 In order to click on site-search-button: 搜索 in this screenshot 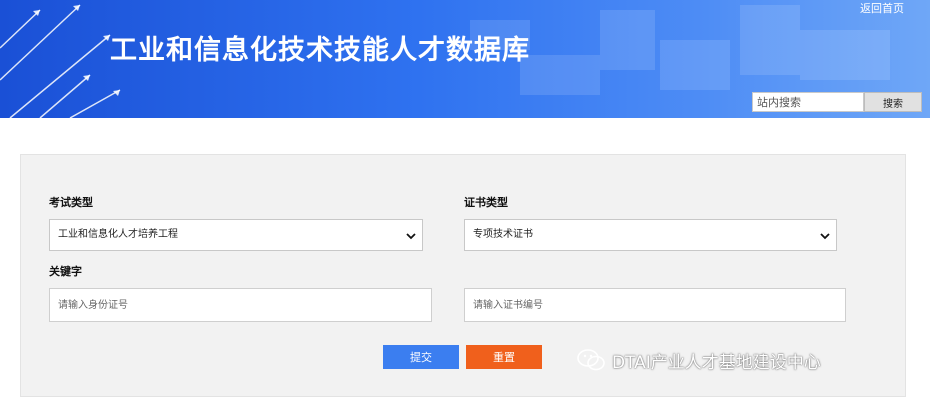, I will do `click(893, 102)`.